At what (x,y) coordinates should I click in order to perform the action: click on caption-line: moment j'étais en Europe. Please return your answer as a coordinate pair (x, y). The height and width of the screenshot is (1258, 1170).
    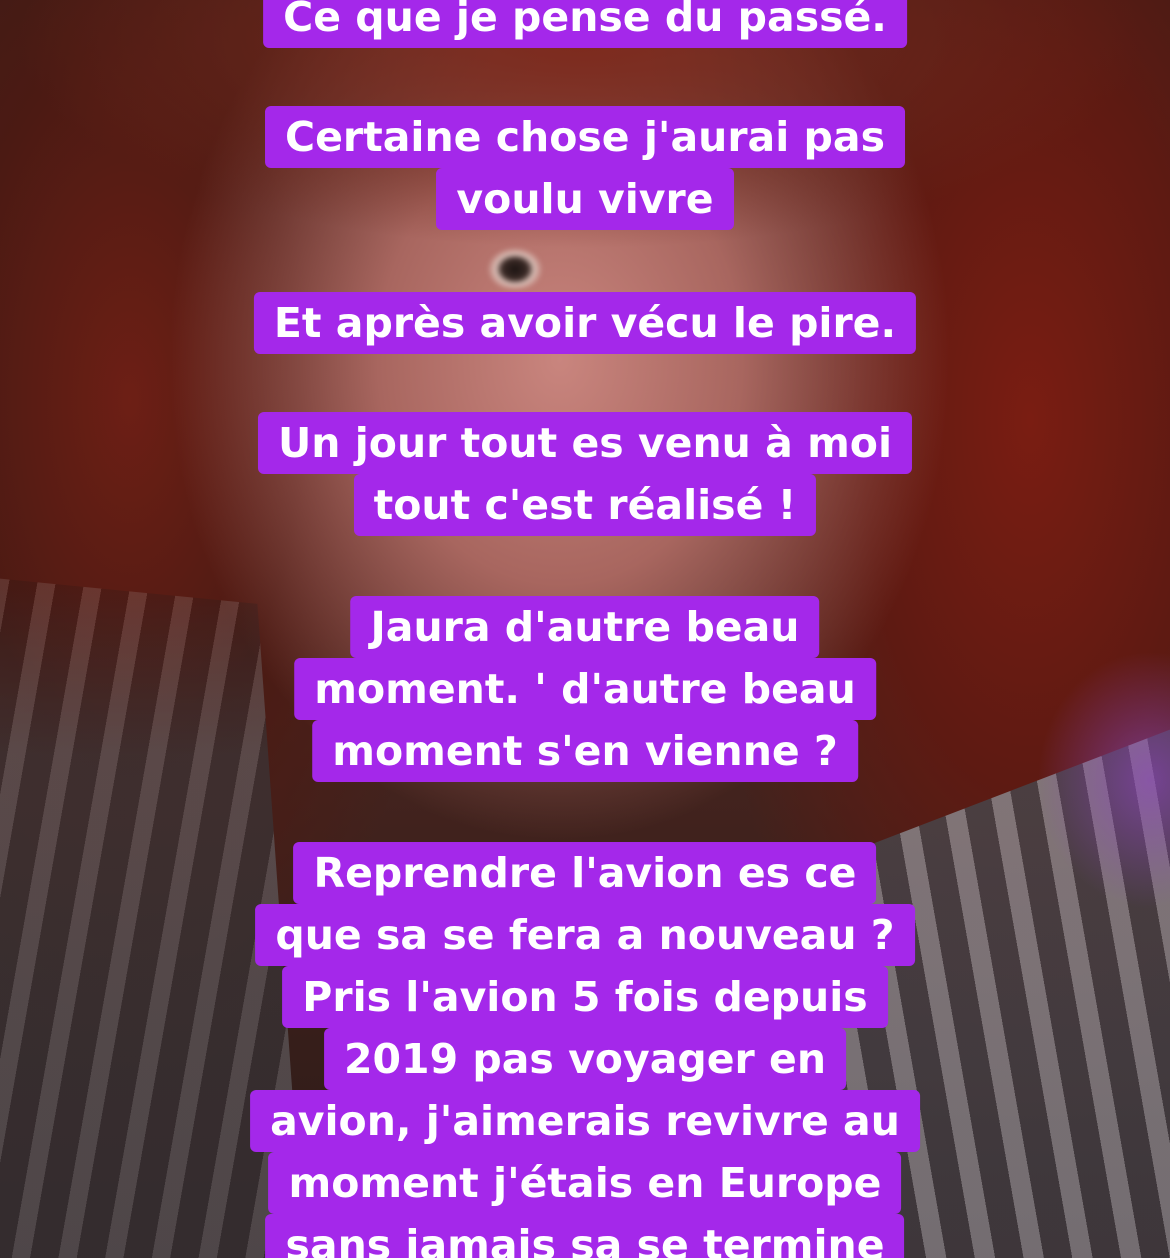
    Looking at the image, I should click on (585, 1183).